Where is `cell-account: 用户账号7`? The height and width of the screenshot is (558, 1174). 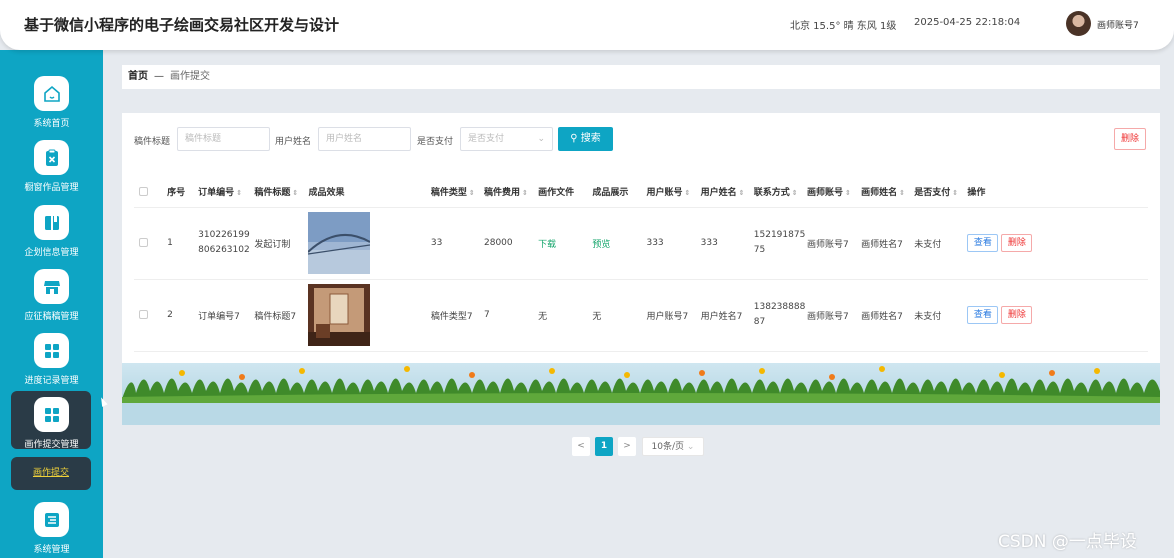
cell-account: 用户账号7 is located at coordinates (673, 315).